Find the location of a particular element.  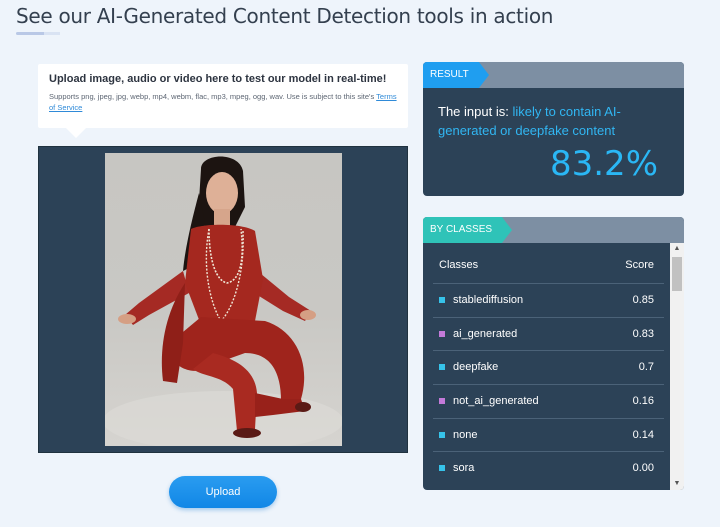

classes-card-header: BY CLASSES is located at coordinates (553, 230).